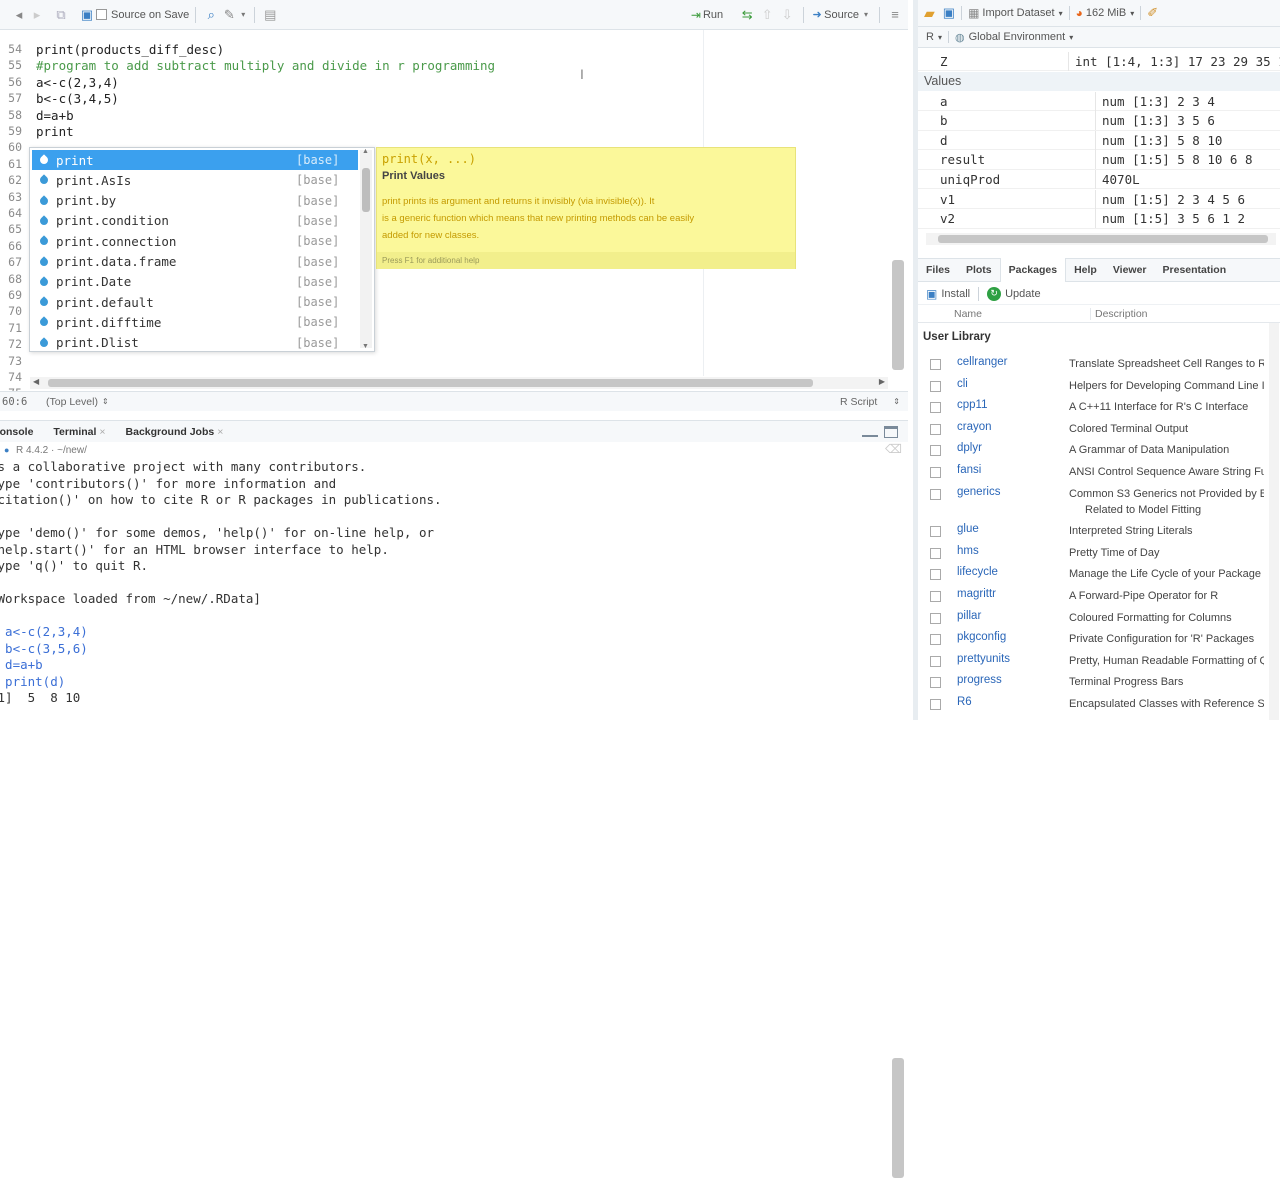  What do you see at coordinates (1005, 427) in the screenshot?
I see `package-name-link: crayon` at bounding box center [1005, 427].